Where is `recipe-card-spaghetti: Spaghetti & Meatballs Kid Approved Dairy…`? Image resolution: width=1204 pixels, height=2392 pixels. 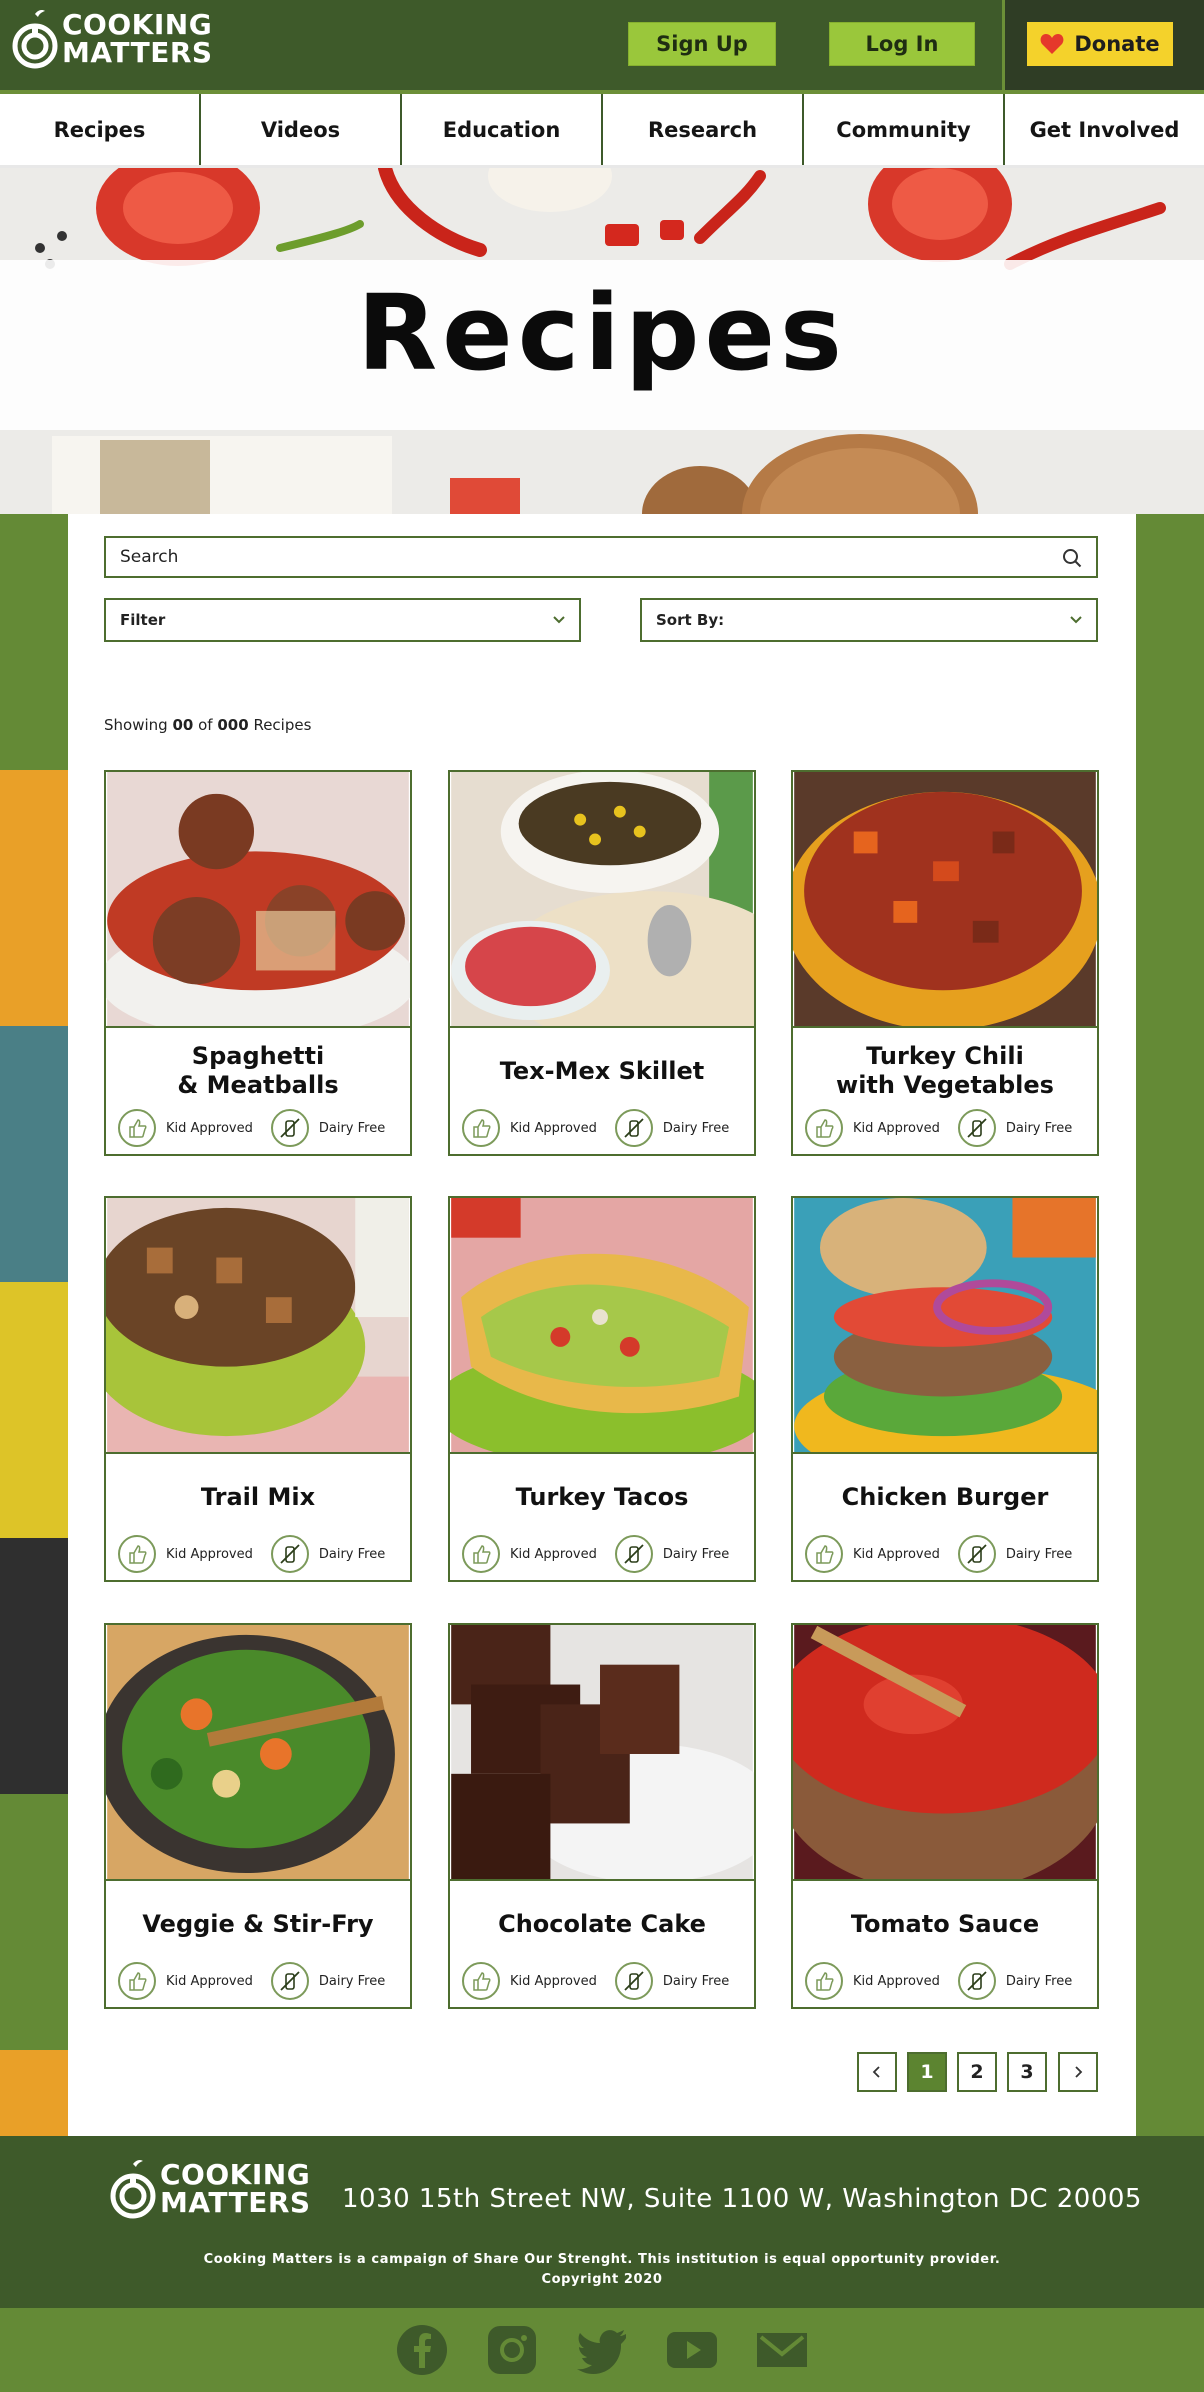 recipe-card-spaghetti: Spaghetti & Meatballs Kid Approved Dairy… is located at coordinates (258, 963).